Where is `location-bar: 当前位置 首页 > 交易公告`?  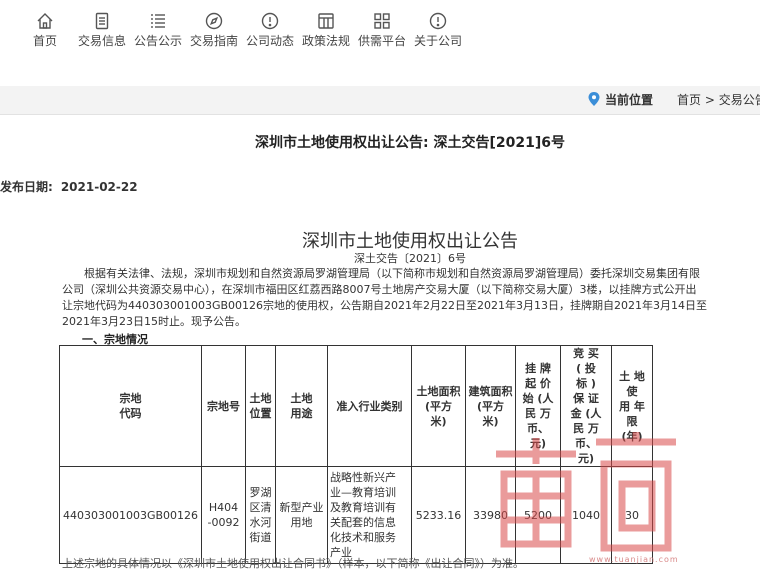
location-bar: 当前位置 首页 > 交易公告 is located at coordinates (380, 100).